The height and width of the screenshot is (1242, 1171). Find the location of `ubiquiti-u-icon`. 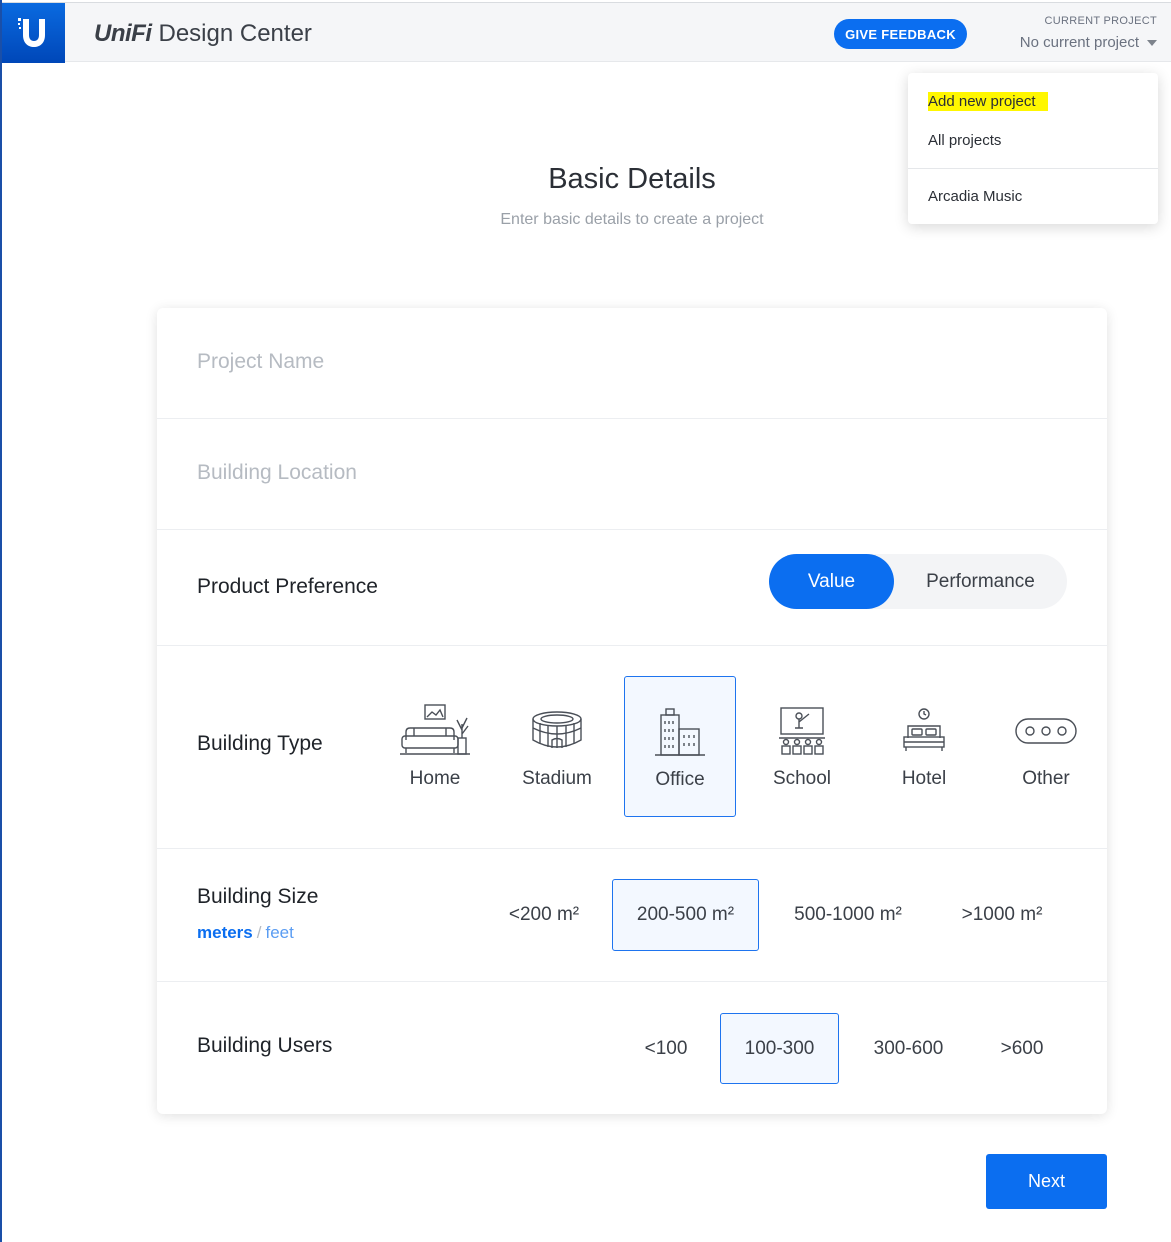

ubiquiti-u-icon is located at coordinates (31, 32).